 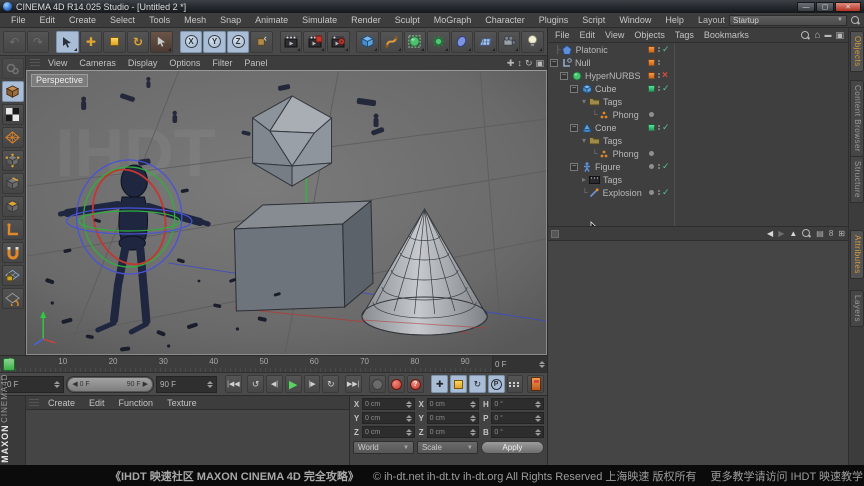 I want to click on menu-item: MoGraph, so click(x=453, y=20).